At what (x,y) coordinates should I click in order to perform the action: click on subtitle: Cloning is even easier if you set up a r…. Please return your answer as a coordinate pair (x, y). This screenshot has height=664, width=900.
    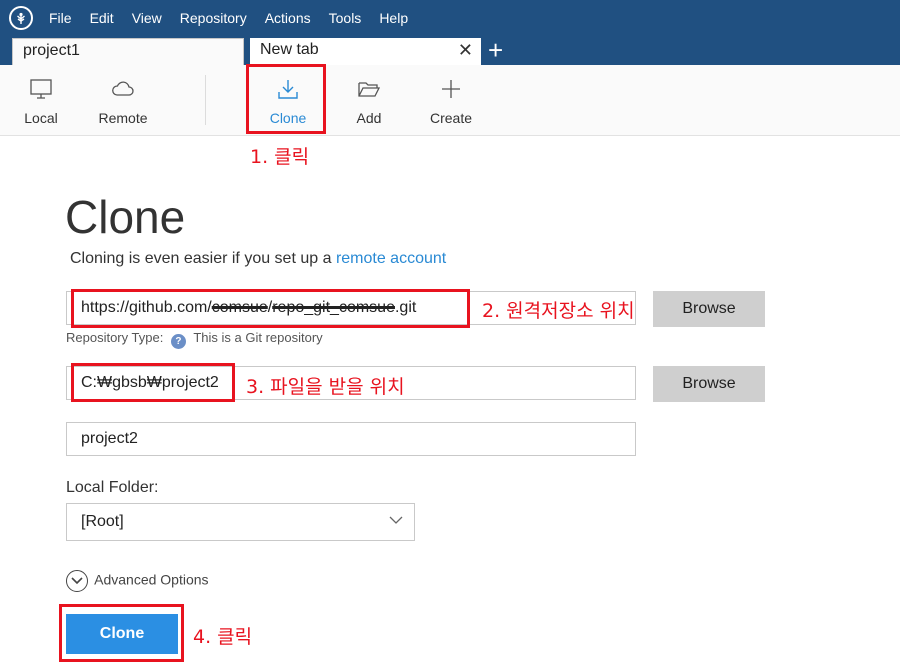
    Looking at the image, I should click on (258, 259).